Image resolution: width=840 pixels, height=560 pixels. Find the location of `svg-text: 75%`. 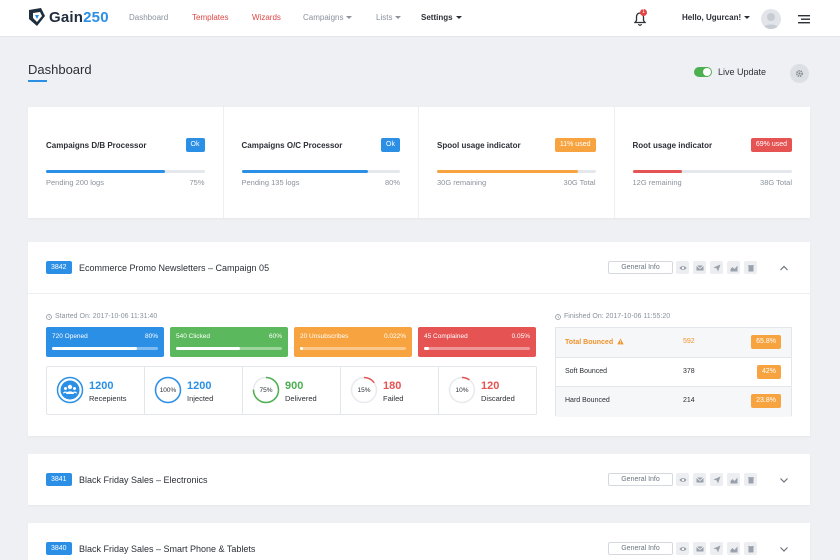

svg-text: 75% is located at coordinates (265, 390).